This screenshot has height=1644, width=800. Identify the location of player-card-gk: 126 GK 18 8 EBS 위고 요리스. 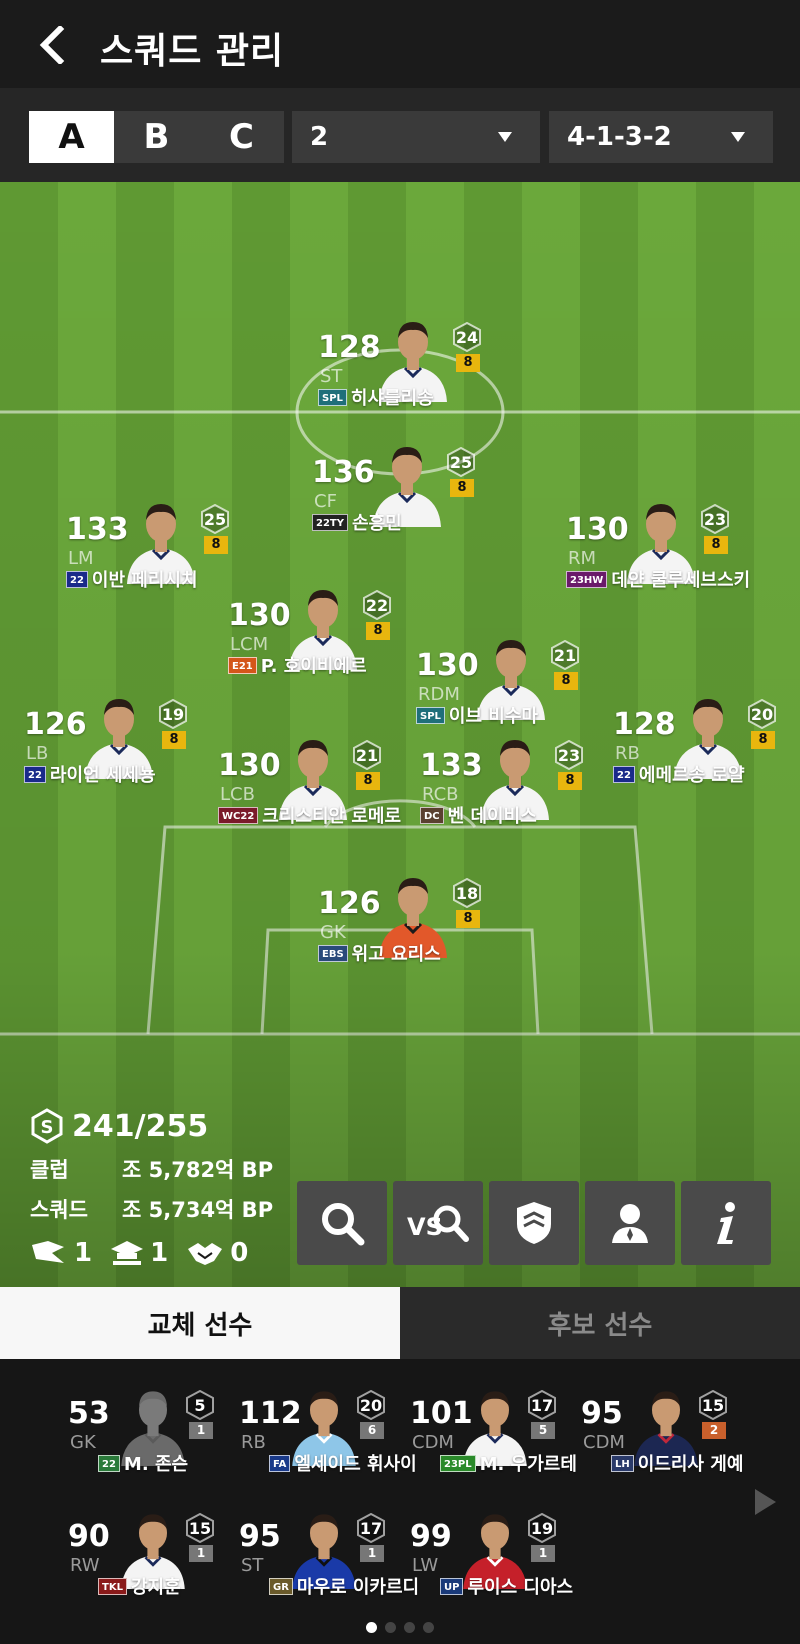
(418, 937).